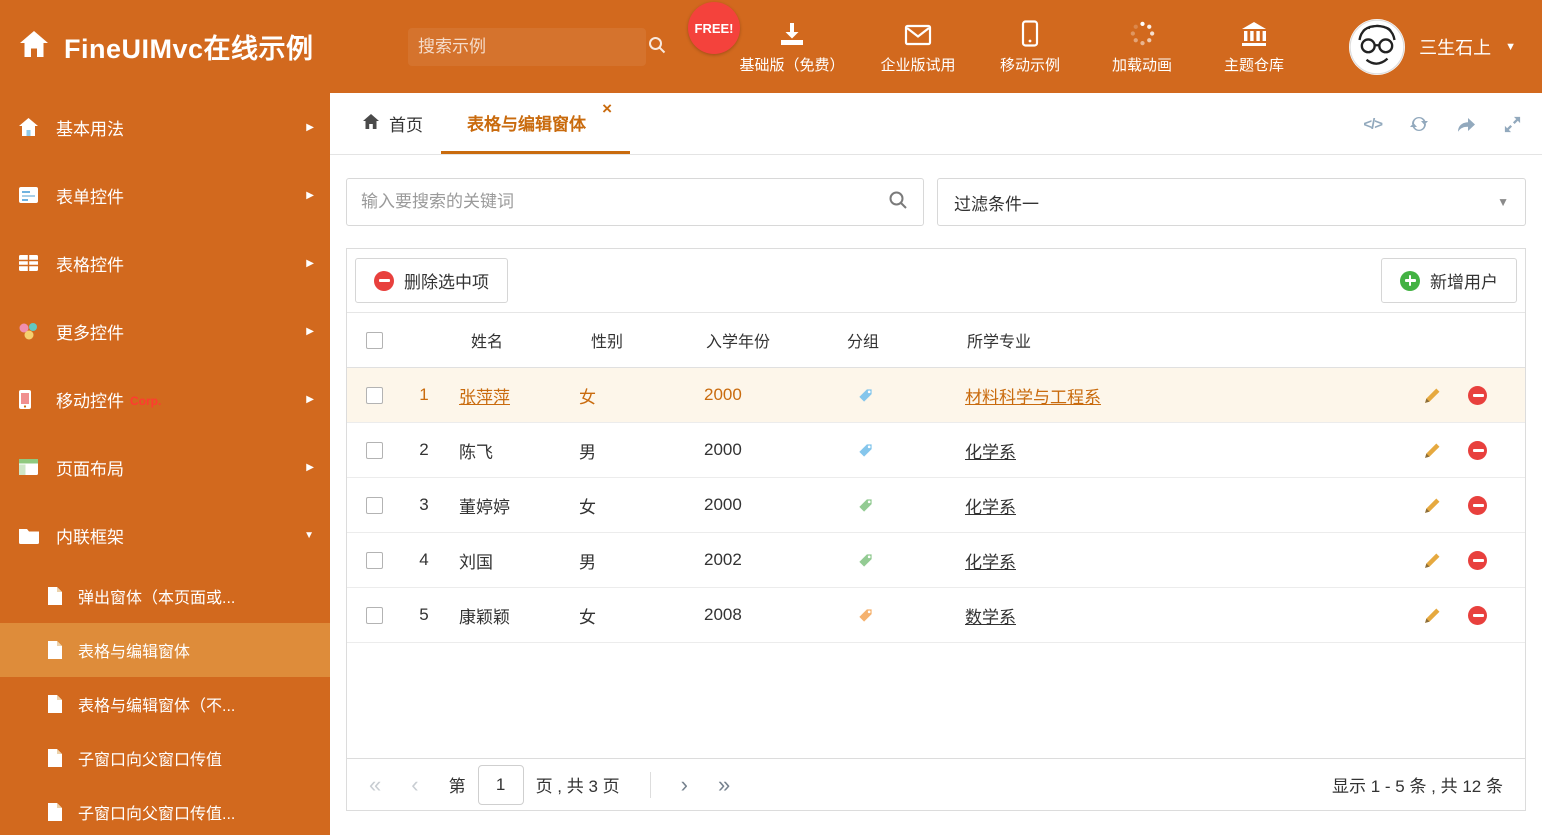 The height and width of the screenshot is (835, 1542). I want to click on sidebar-item-basic-usage: 基本用法 ▶, so click(165, 127).